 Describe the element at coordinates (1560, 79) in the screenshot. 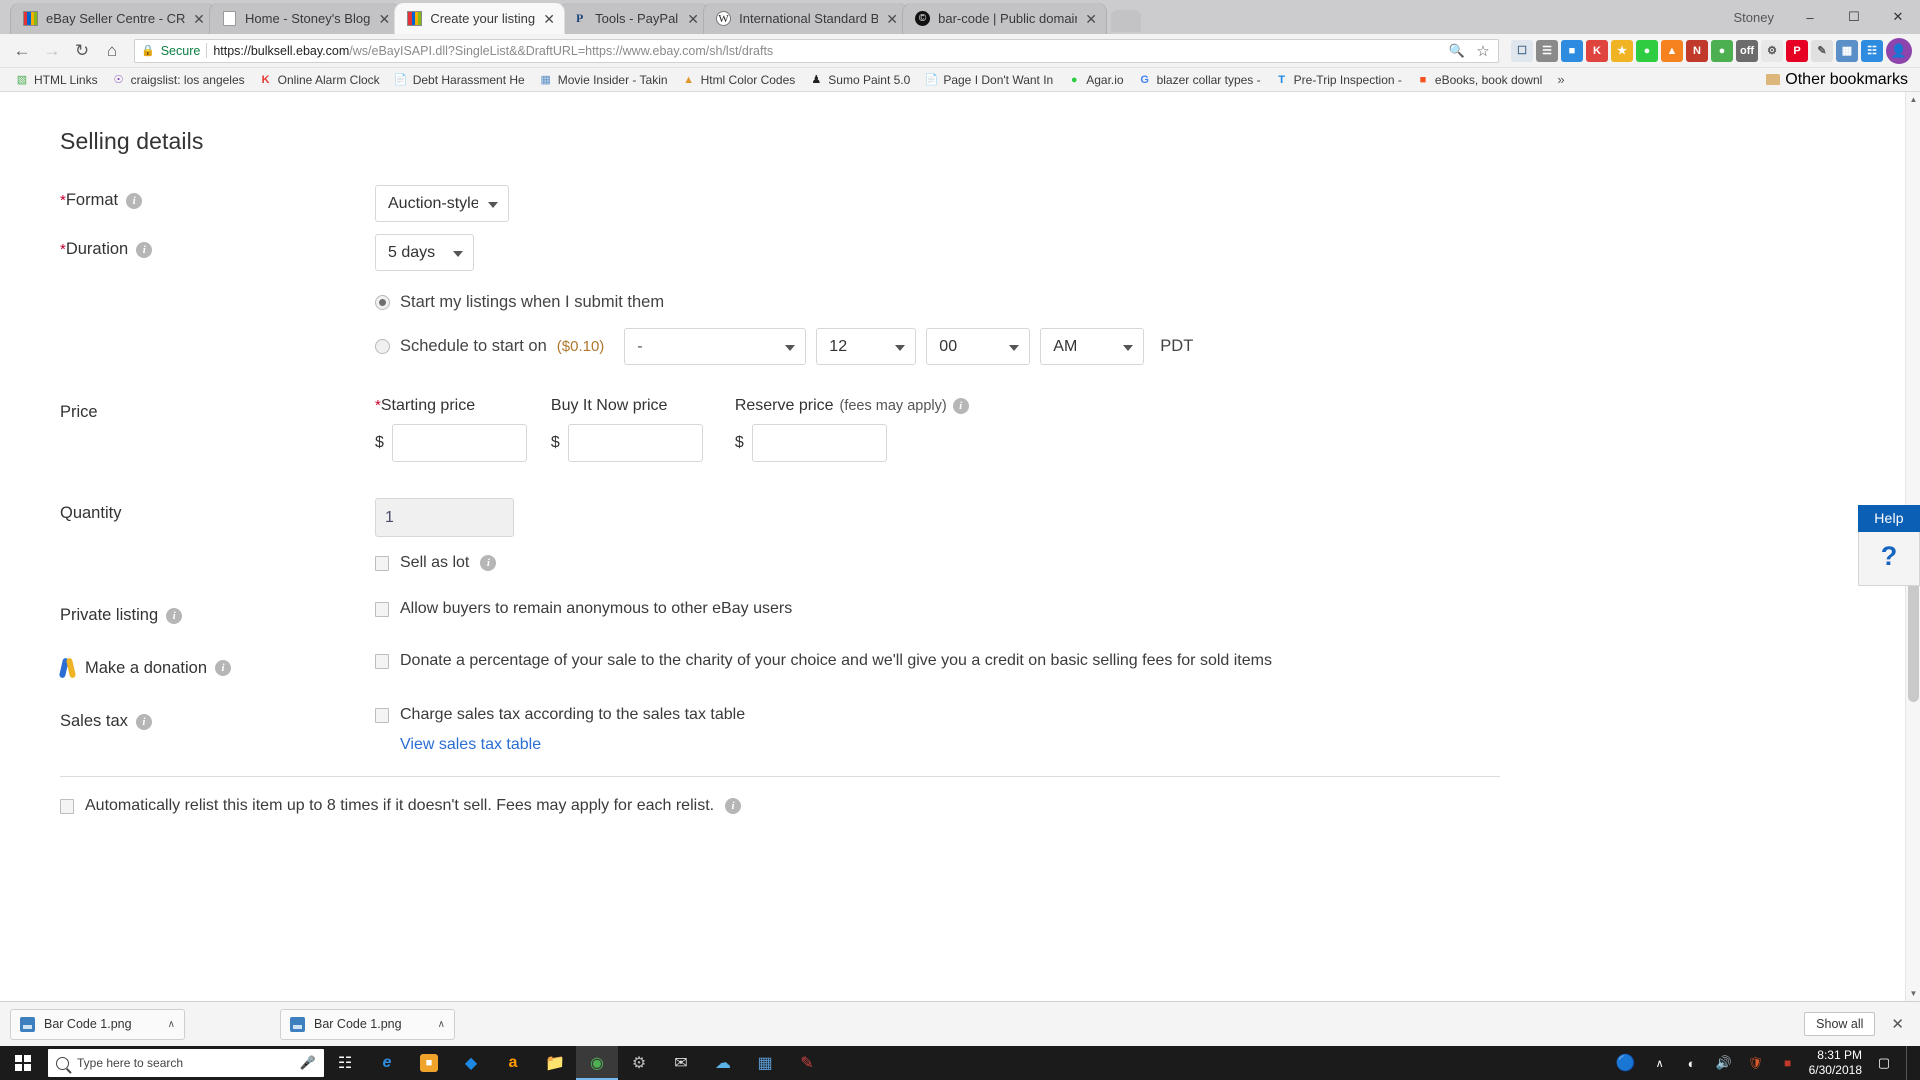

I see `bookmarks-overflow-button: »` at that location.